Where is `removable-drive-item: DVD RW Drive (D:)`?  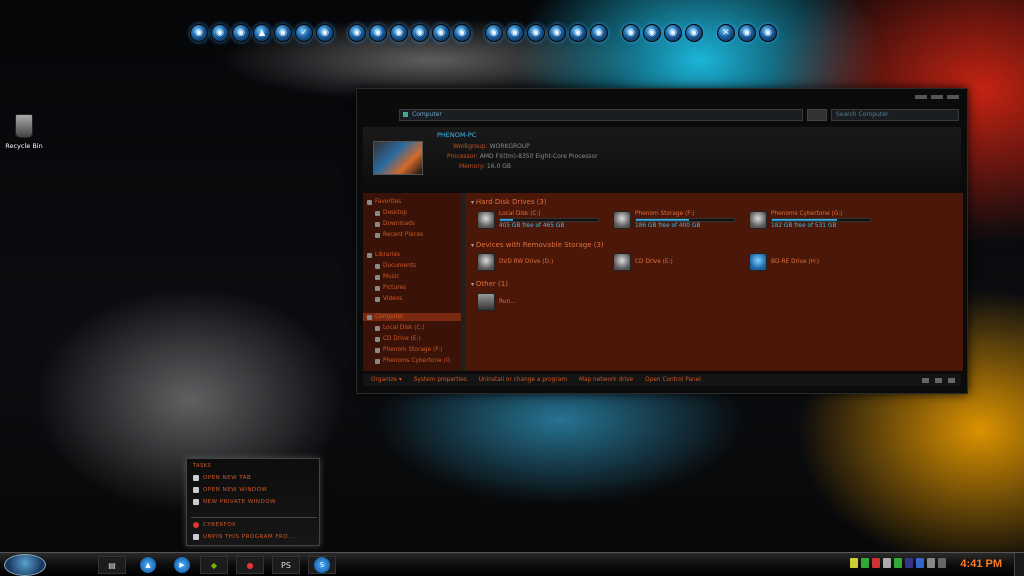
removable-drive-item: DVD RW Drive (D:) is located at coordinates (515, 262).